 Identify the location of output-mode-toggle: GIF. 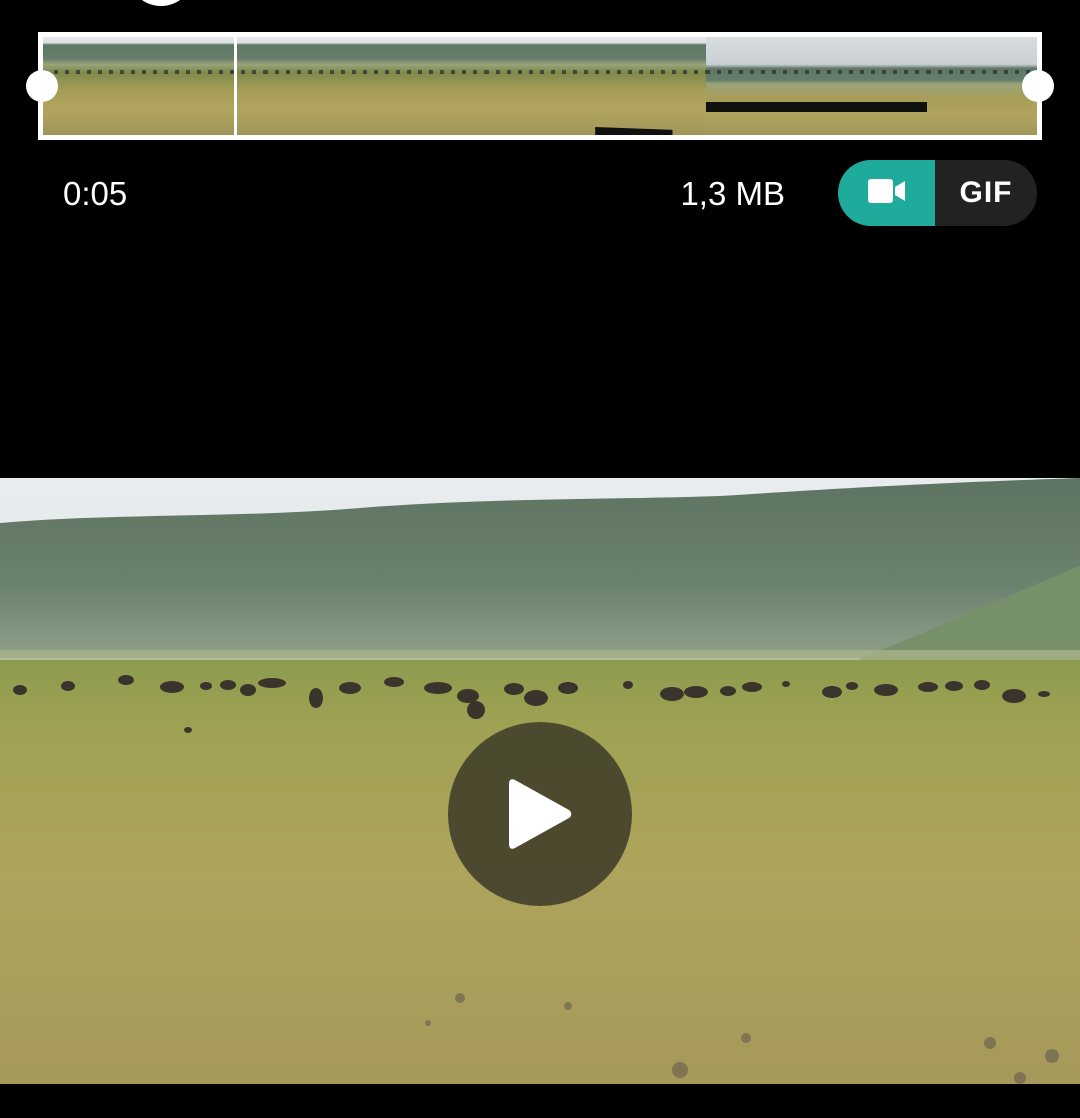
(937, 193).